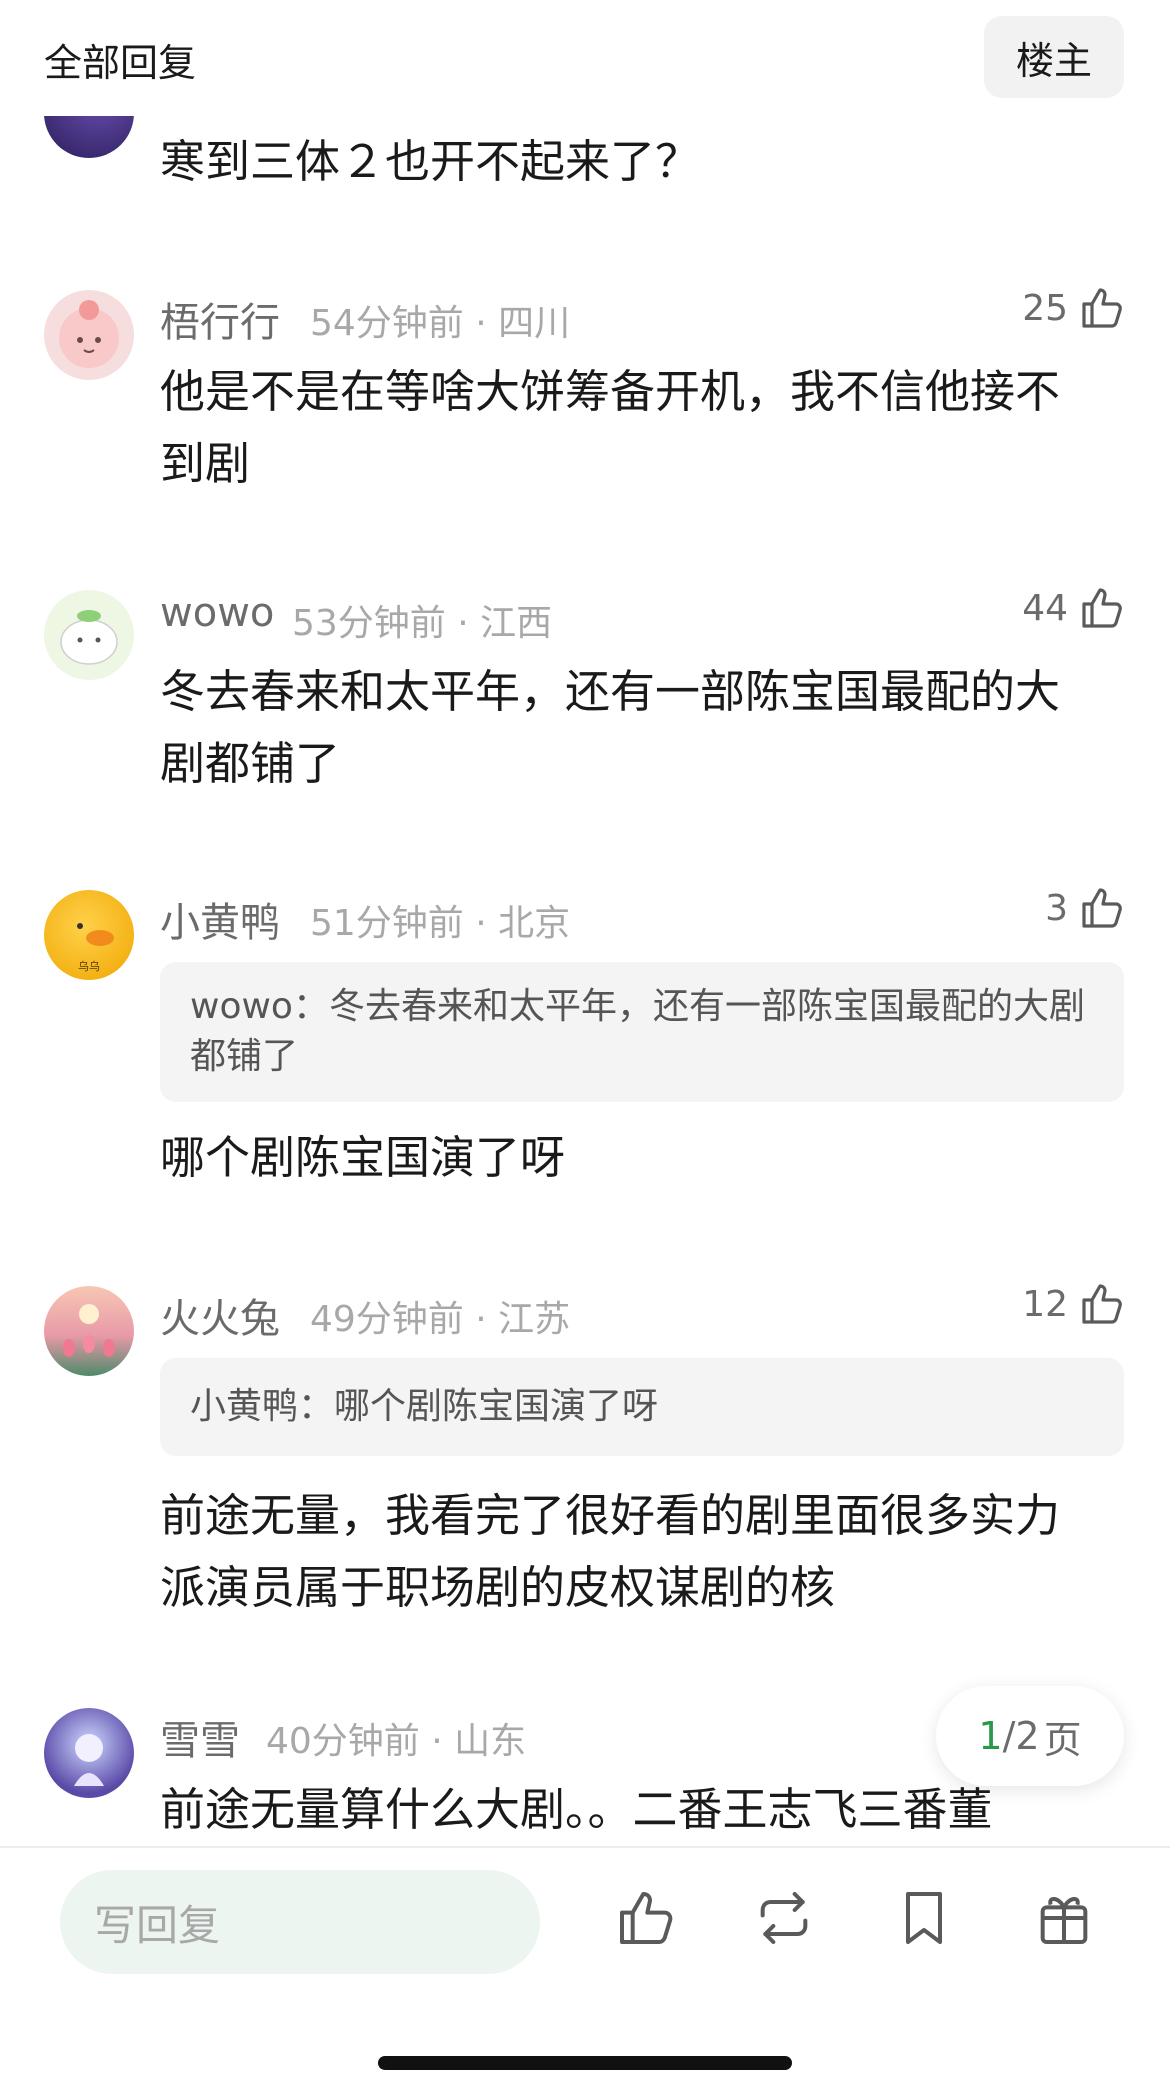  I want to click on total-pages: /2, so click(1021, 1736).